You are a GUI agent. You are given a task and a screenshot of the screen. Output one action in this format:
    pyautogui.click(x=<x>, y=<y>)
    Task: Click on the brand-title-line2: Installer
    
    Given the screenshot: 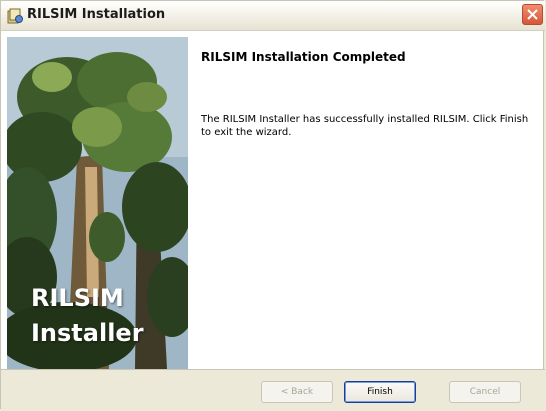 What is the action you would take?
    pyautogui.click(x=87, y=333)
    